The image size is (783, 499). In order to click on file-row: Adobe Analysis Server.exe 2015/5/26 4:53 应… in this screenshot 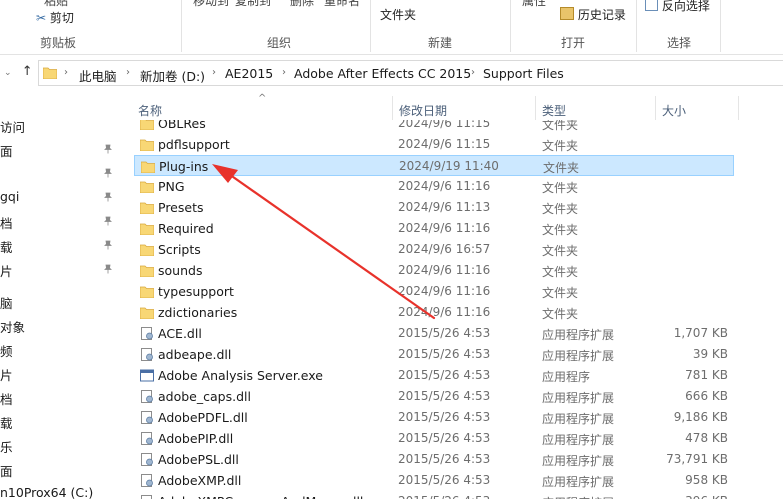, I will do `click(434, 375)`.